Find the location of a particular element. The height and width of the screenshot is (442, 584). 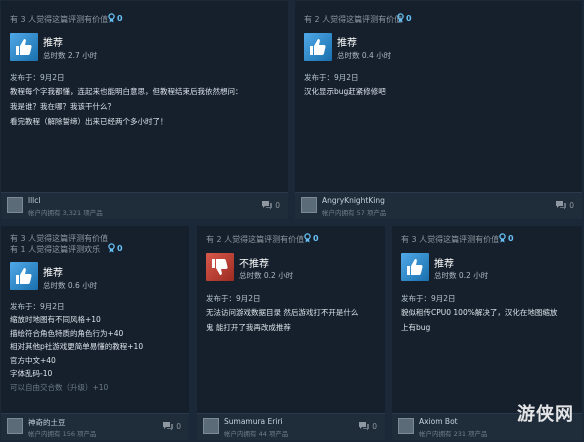

review-footer: 神奇的土豆 帐户内拥有 156 项产品 0 is located at coordinates (95, 426).